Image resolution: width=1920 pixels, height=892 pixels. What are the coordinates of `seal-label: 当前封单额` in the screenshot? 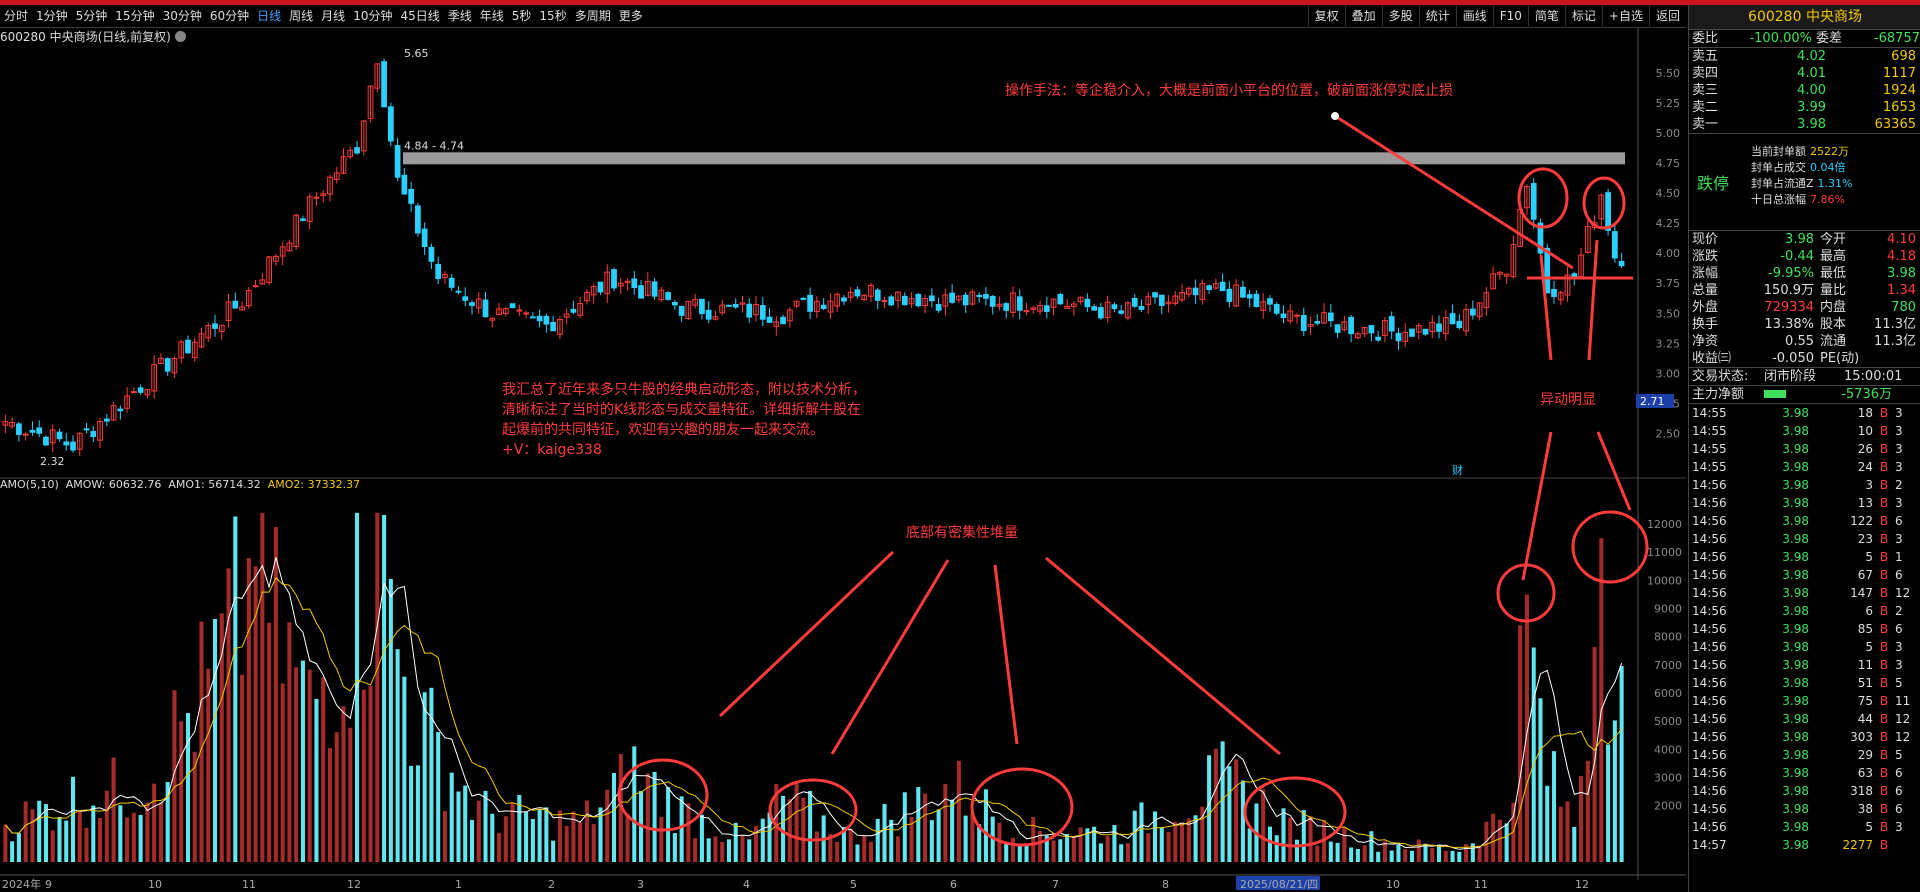 It's located at (1778, 151).